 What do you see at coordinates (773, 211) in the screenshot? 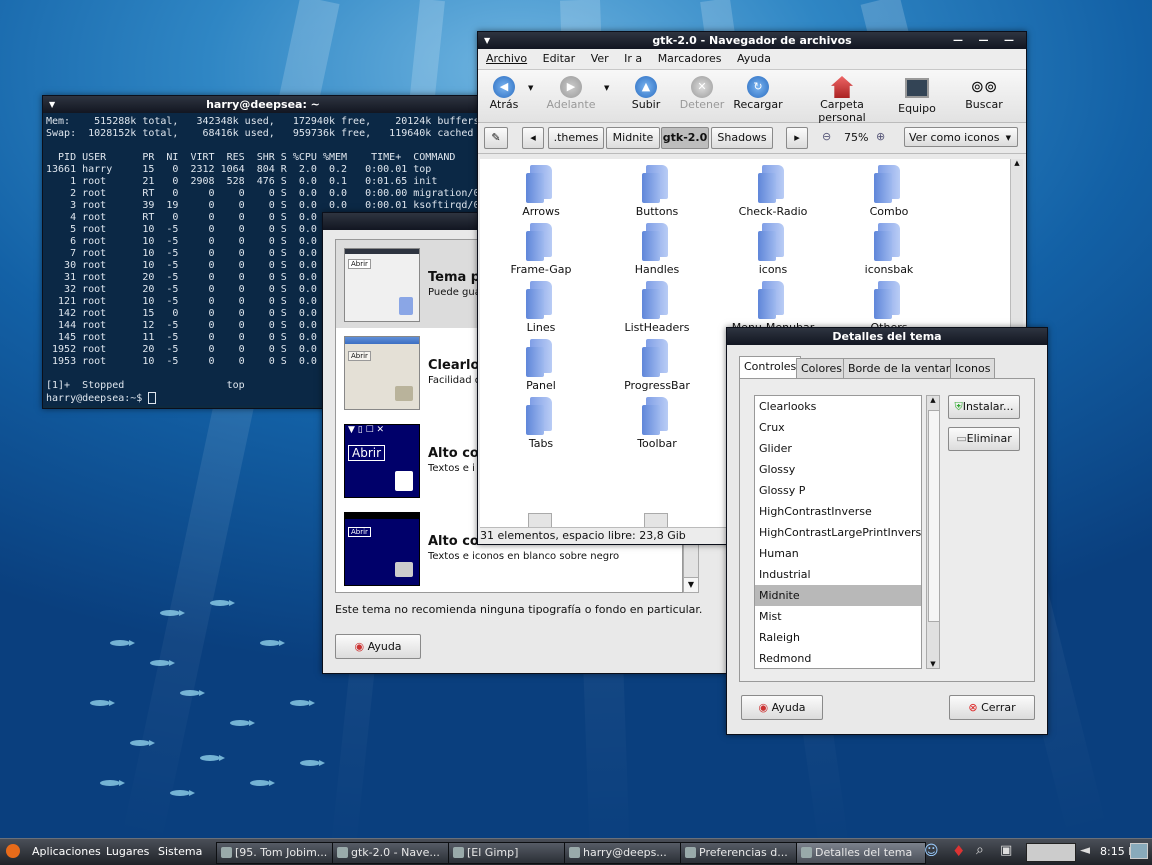
I see `folder-label: Check-Radio` at bounding box center [773, 211].